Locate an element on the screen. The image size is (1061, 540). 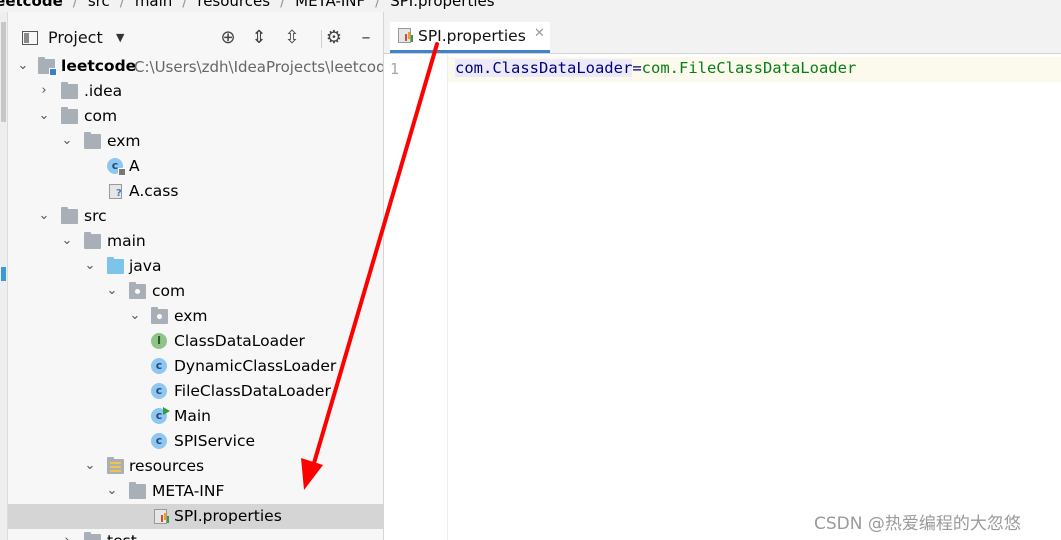
module-folder-icon is located at coordinates (47, 66).